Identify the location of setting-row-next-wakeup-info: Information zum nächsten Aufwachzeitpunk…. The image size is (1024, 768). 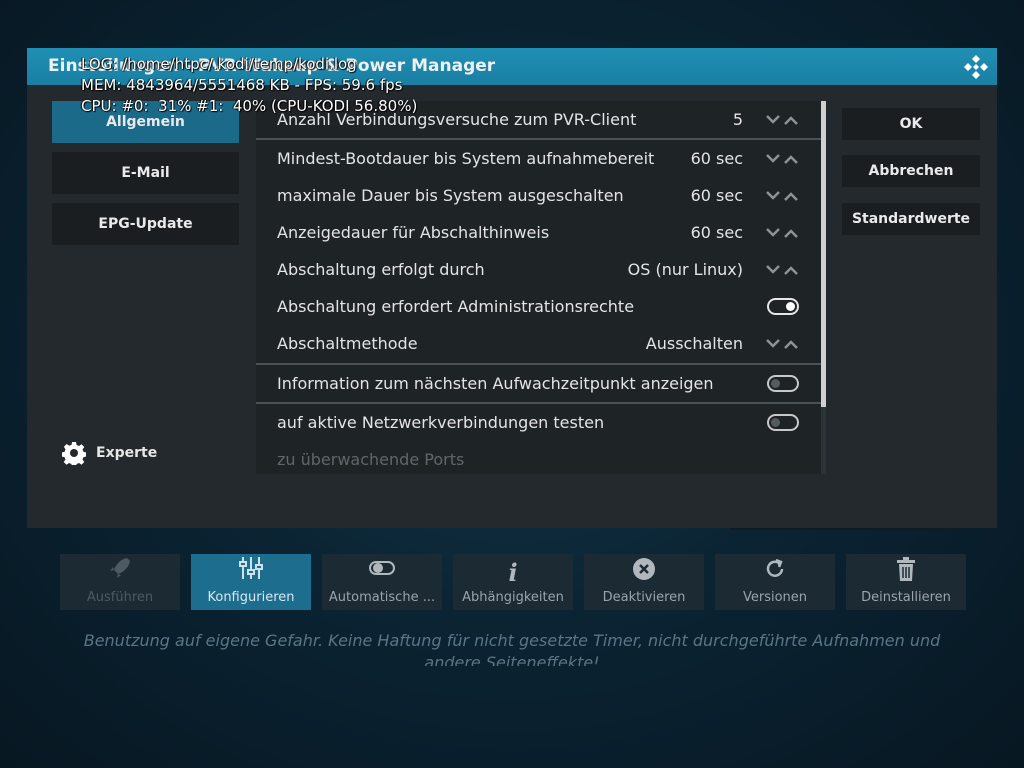
(541, 382).